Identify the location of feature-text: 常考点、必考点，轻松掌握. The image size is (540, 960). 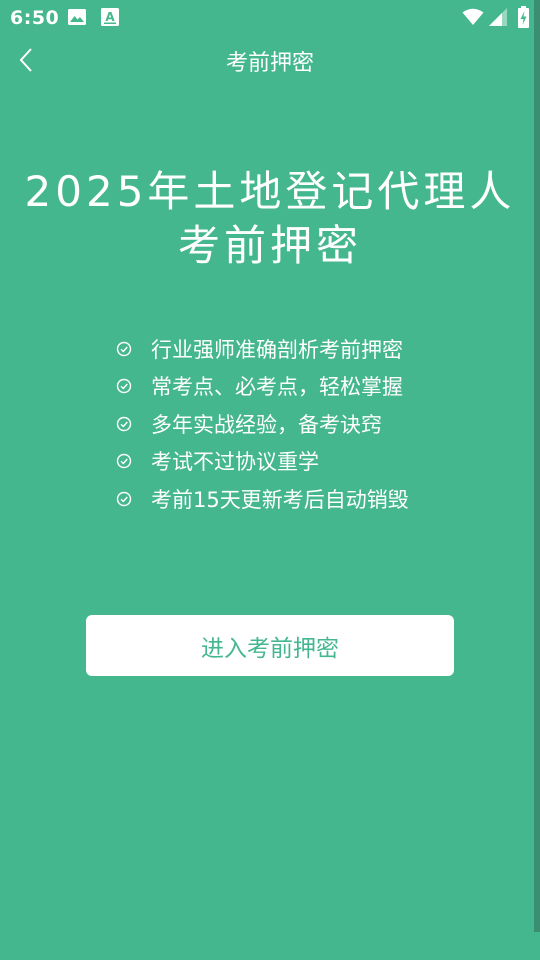
(277, 387).